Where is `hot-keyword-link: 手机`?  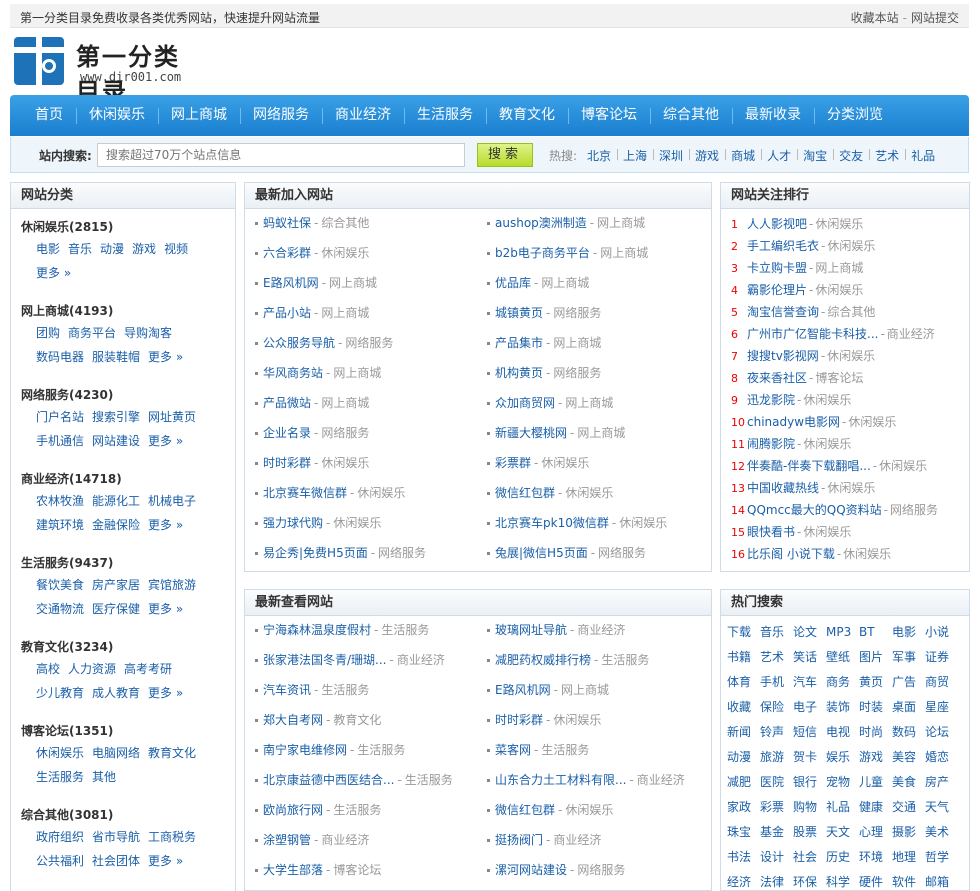 hot-keyword-link: 手机 is located at coordinates (776, 684).